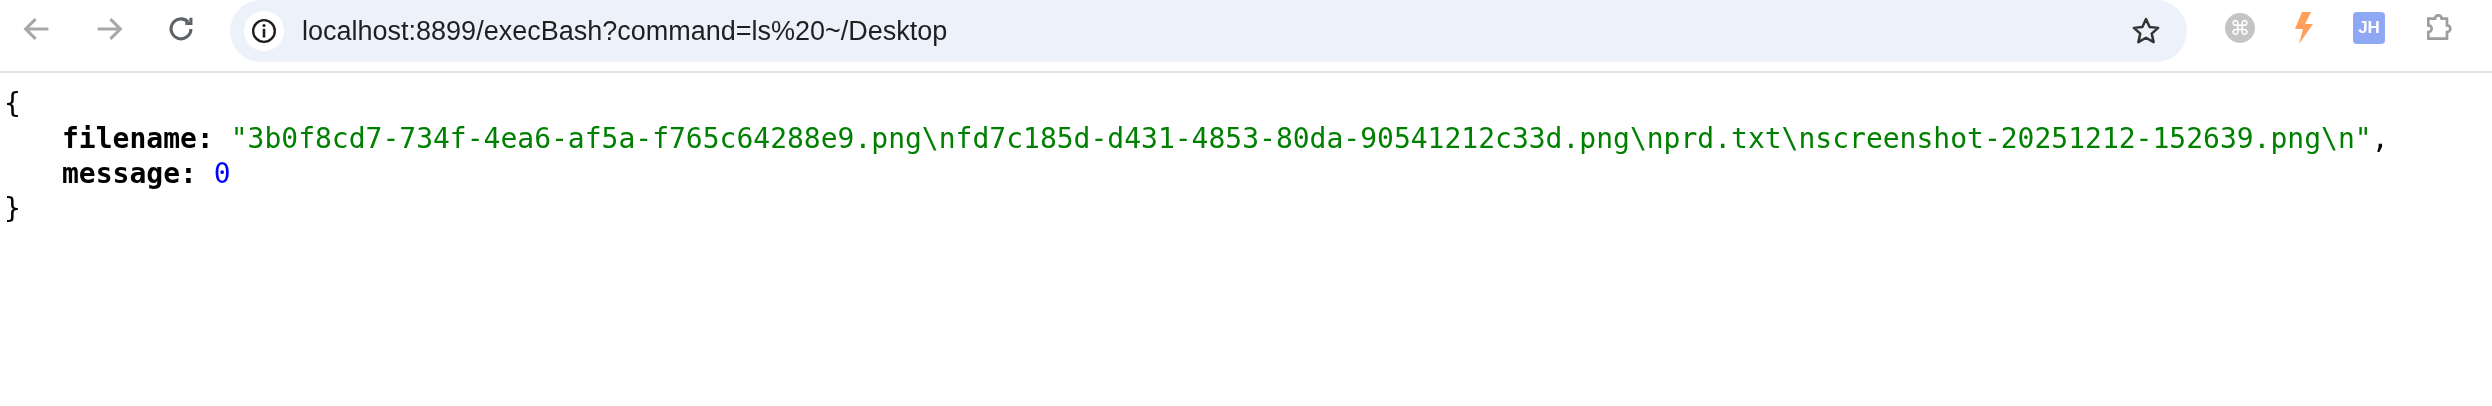 The height and width of the screenshot is (406, 2492). Describe the element at coordinates (2380, 138) in the screenshot. I see `json-comma: ,` at that location.